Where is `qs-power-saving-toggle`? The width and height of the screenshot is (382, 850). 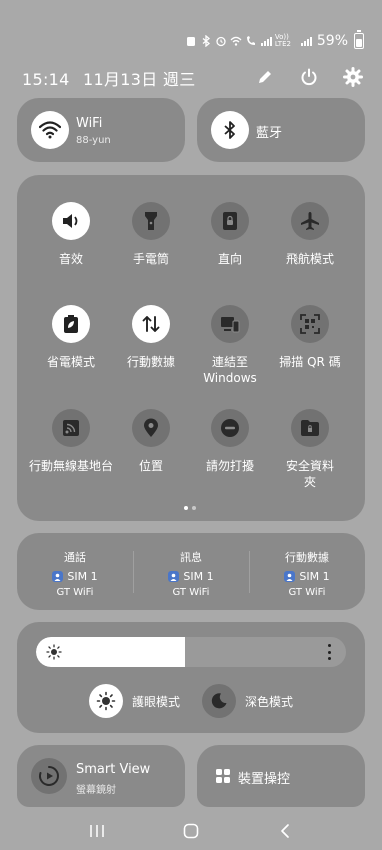
qs-power-saving-toggle is located at coordinates (71, 324).